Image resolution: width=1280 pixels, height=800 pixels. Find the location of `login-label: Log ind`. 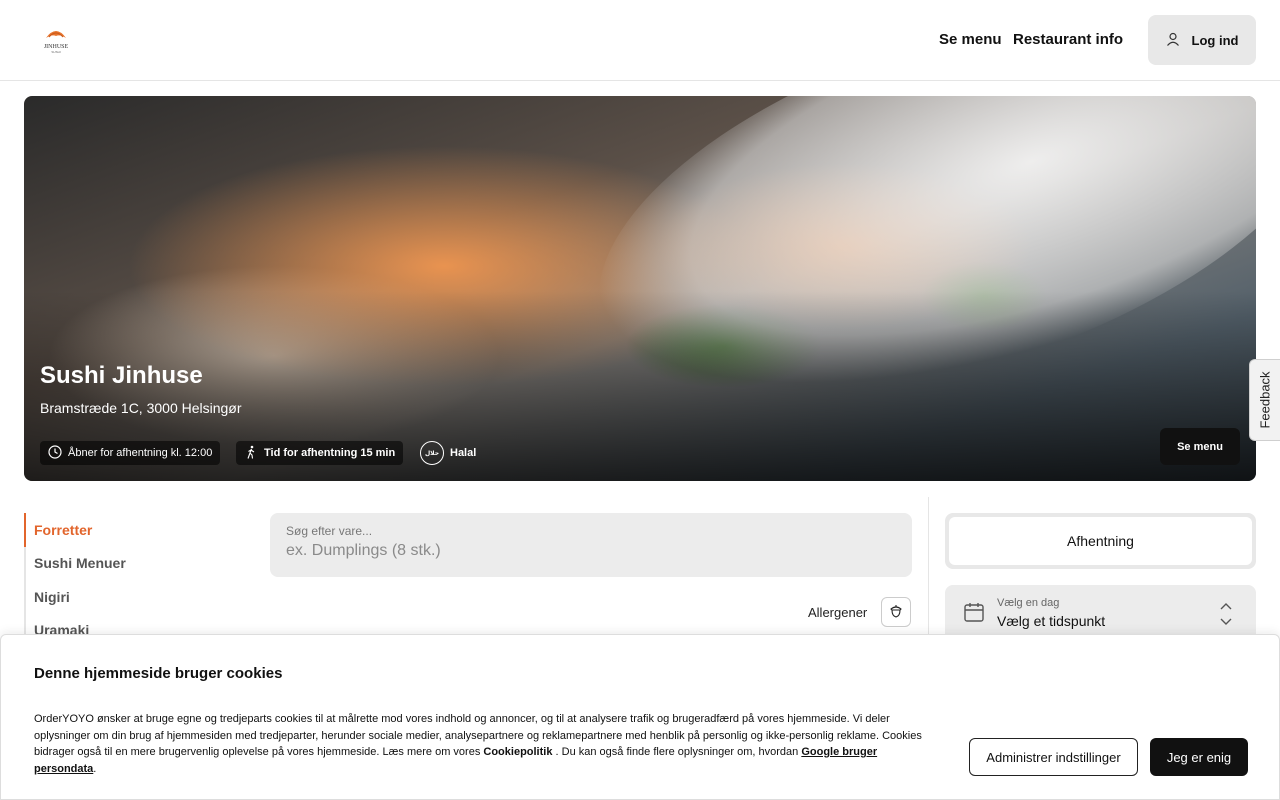

login-label: Log ind is located at coordinates (1215, 40).